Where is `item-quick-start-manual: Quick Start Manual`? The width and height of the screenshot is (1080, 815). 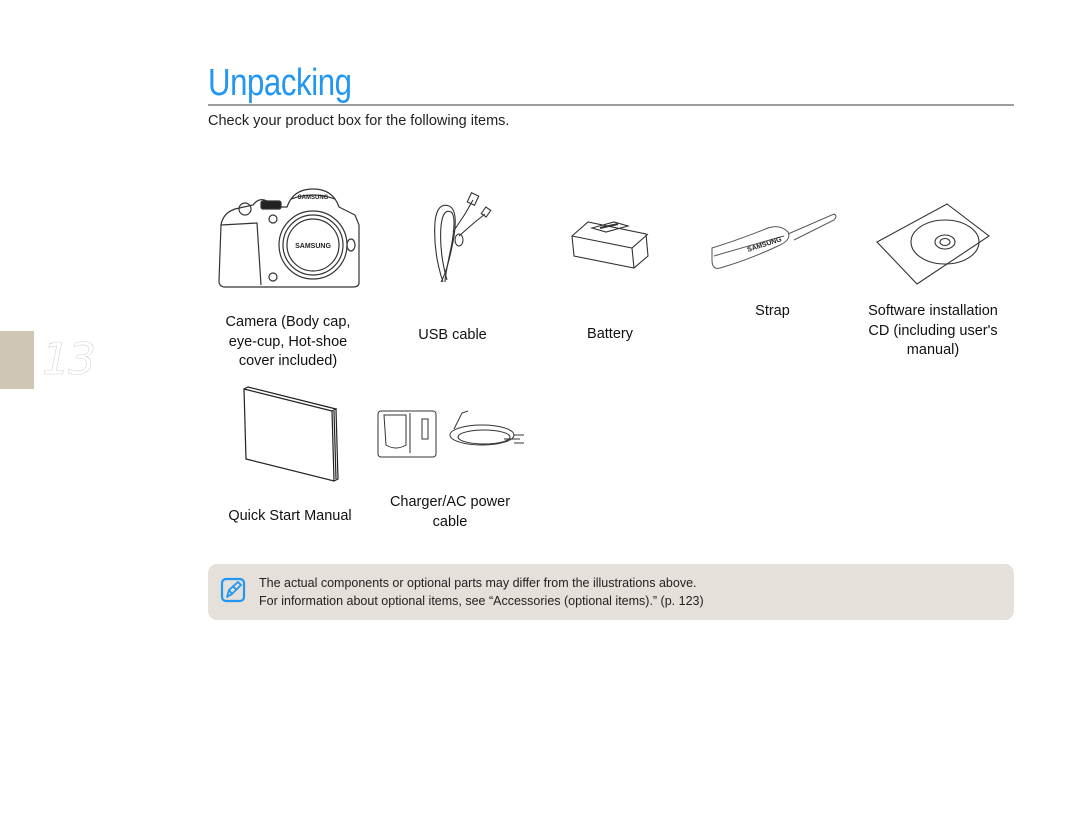
item-quick-start-manual: Quick Start Manual is located at coordinates (290, 456).